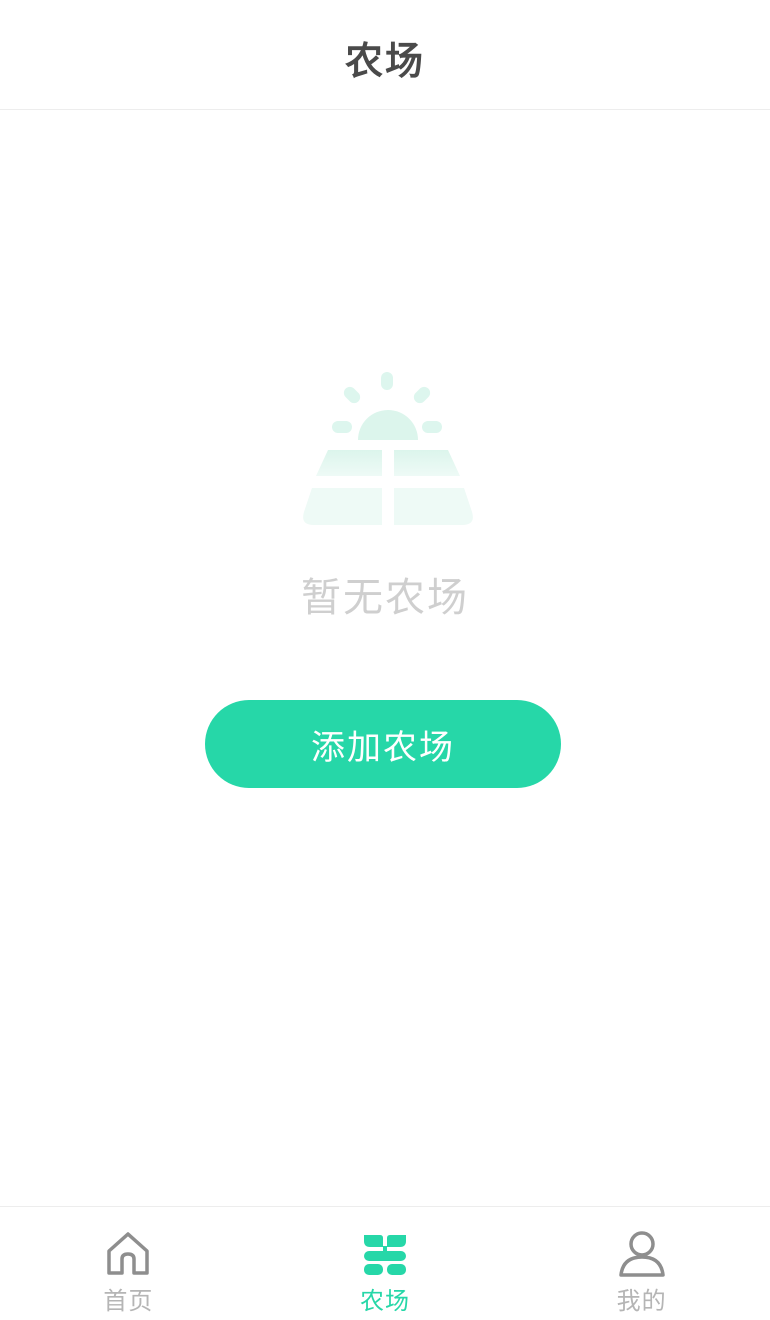  What do you see at coordinates (384, 61) in the screenshot?
I see `page-title: 农场` at bounding box center [384, 61].